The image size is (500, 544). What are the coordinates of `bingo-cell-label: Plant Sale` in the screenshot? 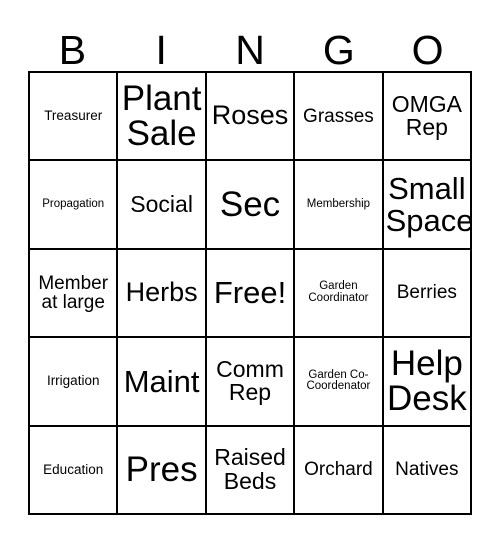 It's located at (161, 116).